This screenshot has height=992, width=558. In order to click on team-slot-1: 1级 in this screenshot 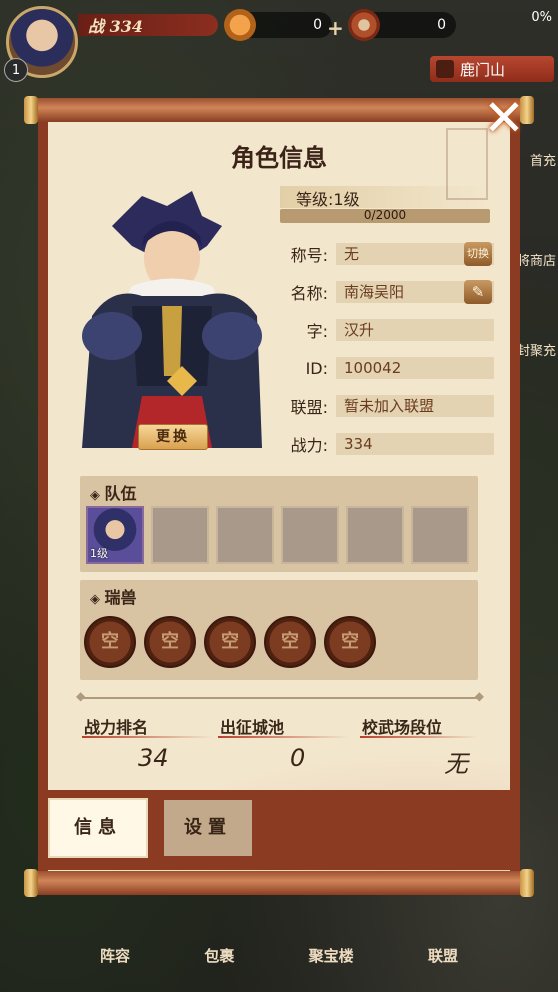, I will do `click(115, 535)`.